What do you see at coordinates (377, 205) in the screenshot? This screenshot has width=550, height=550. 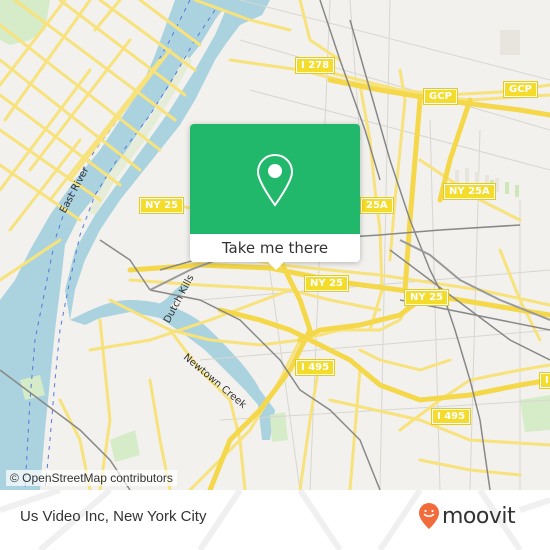 I see `road-shield-25a: 25A` at bounding box center [377, 205].